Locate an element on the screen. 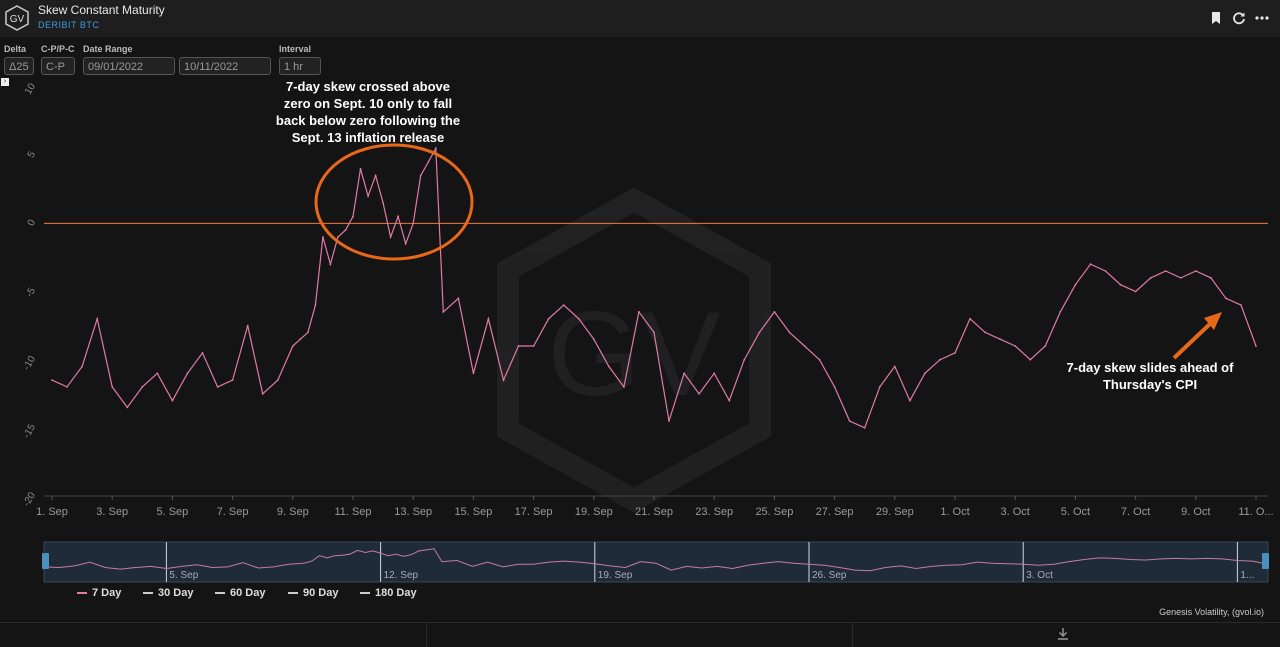 Image resolution: width=1280 pixels, height=647 pixels. annotation-top-line-4: Sept. 13 inflation release is located at coordinates (368, 137).